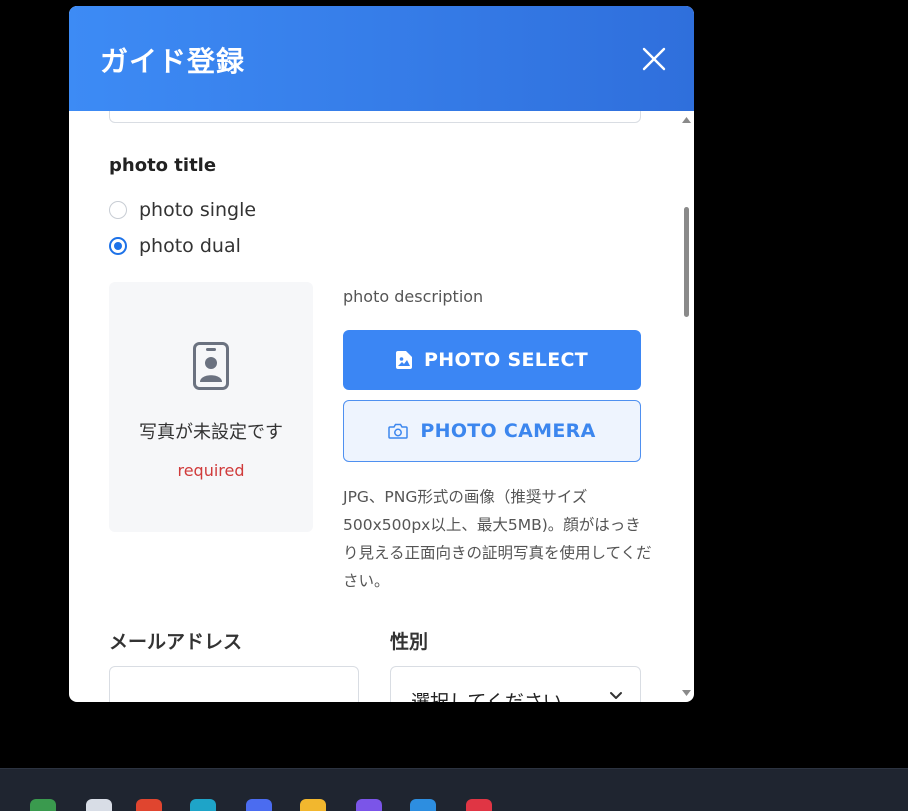 This screenshot has height=811, width=908. I want to click on photo-camera-label: PHOTO CAMERA, so click(508, 431).